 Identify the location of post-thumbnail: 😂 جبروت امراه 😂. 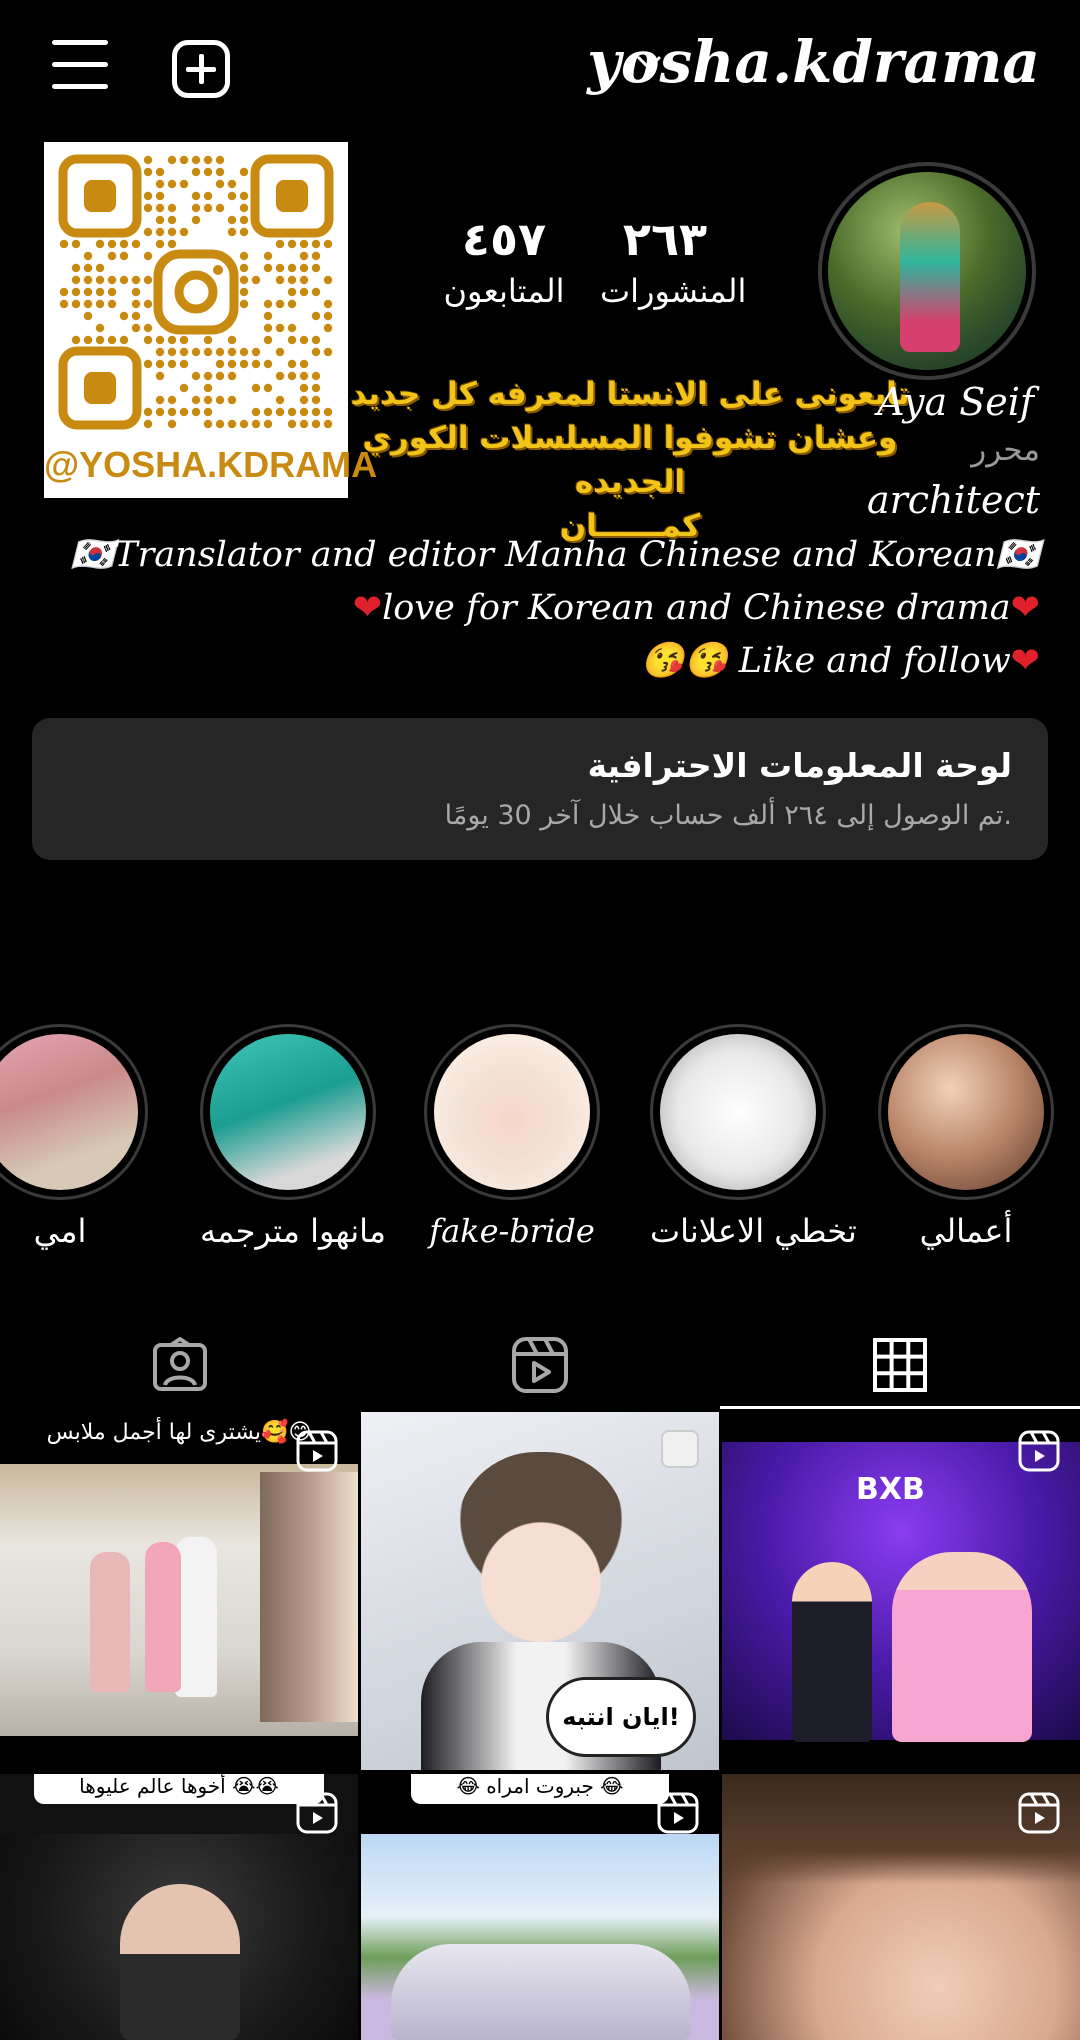
(540, 1907).